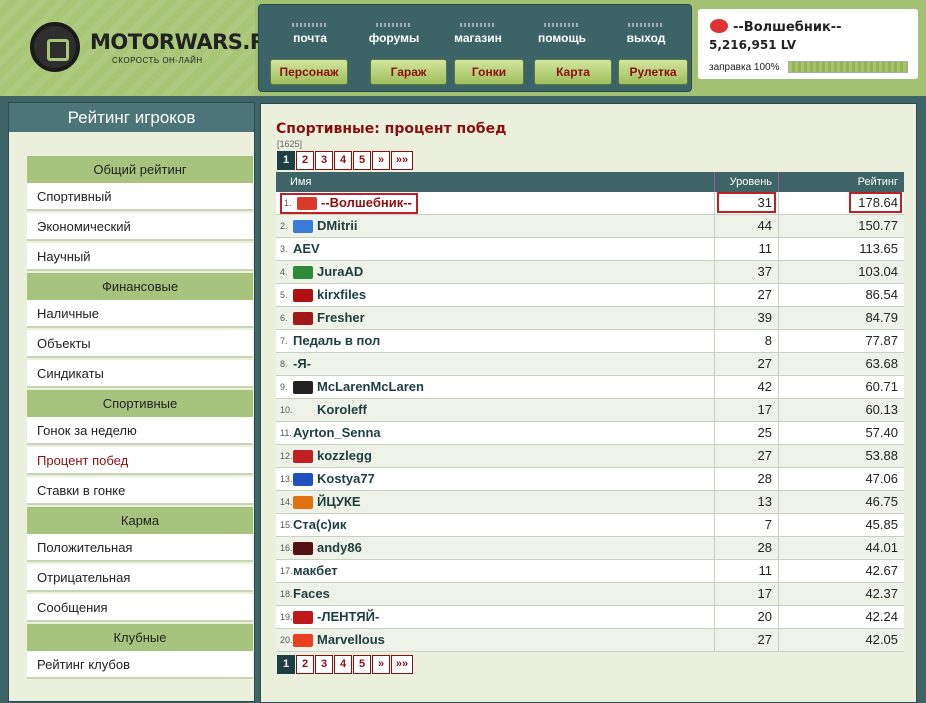  What do you see at coordinates (495, 594) in the screenshot?
I see `cell-name: 18. Faces` at bounding box center [495, 594].